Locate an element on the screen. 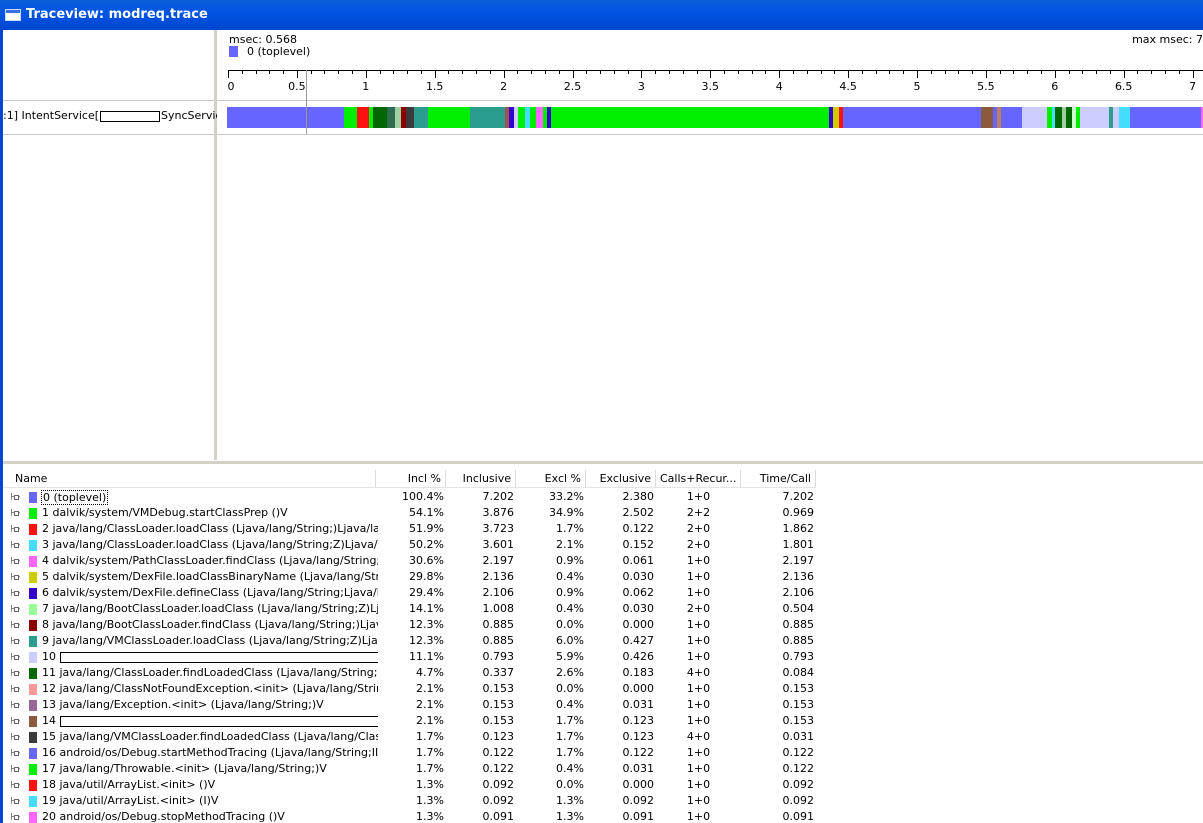  table-row: 14 2.1% 0.153 1.7% 0.123 1+0 0.153 is located at coordinates (409, 721).